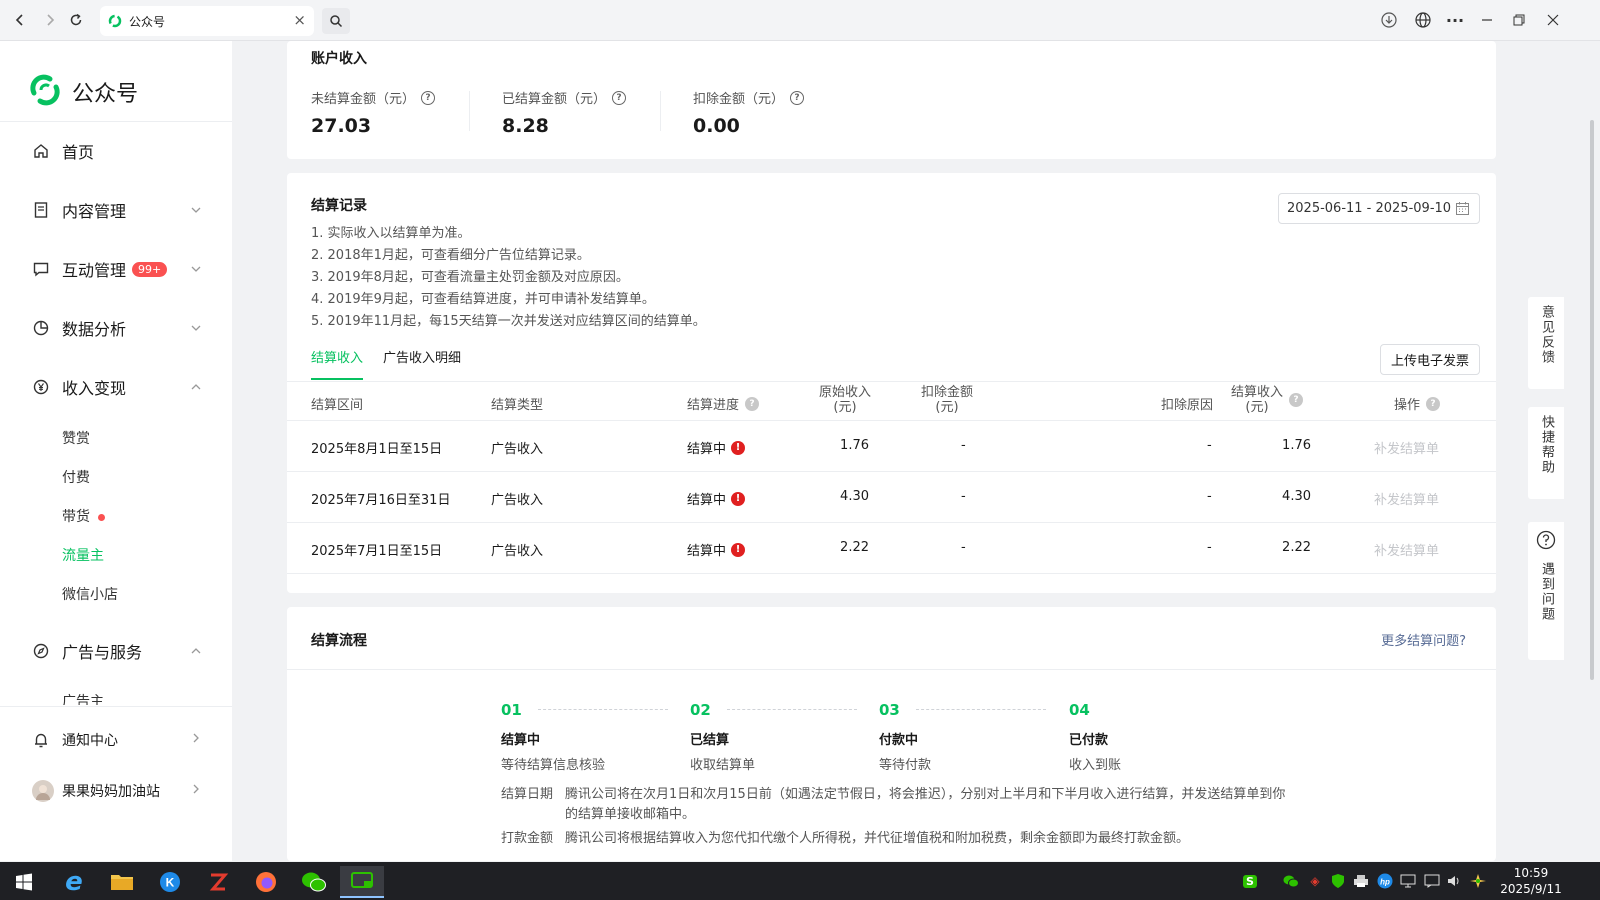 Image resolution: width=1600 pixels, height=900 pixels. Describe the element at coordinates (24, 882) in the screenshot. I see `windows-start-icon` at that location.